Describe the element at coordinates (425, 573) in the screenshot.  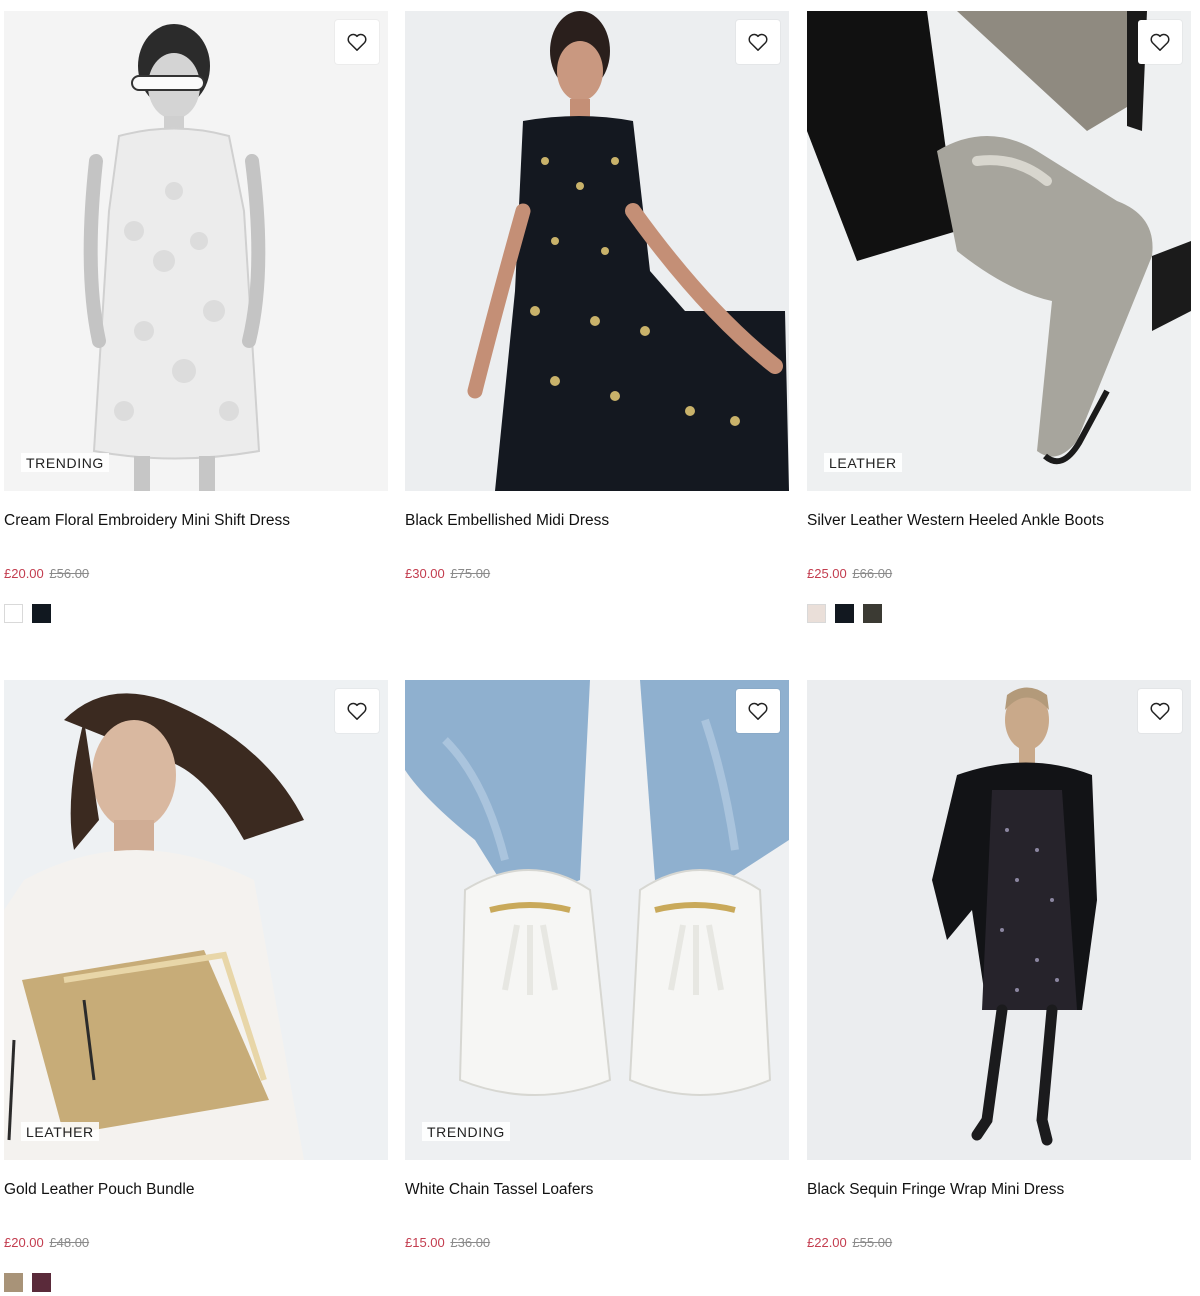
I see `sale-price: £30.00` at that location.